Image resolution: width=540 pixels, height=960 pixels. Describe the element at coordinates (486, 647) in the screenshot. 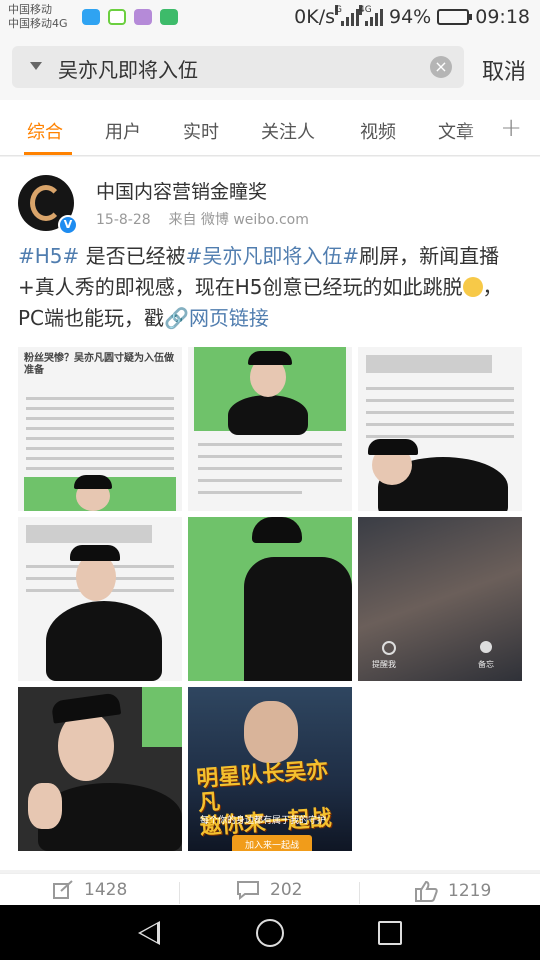

I see `memo-icon` at that location.